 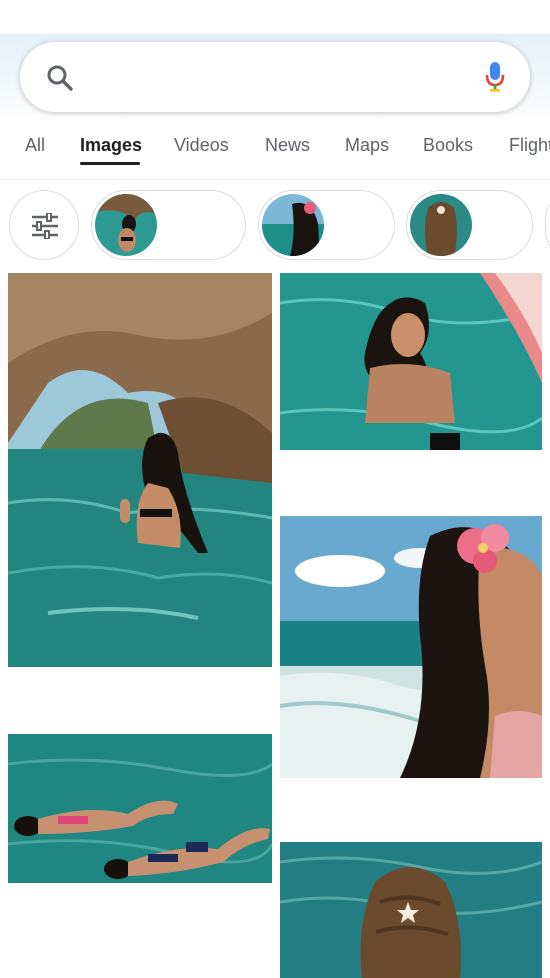 What do you see at coordinates (35, 145) in the screenshot?
I see `tab-all: All` at bounding box center [35, 145].